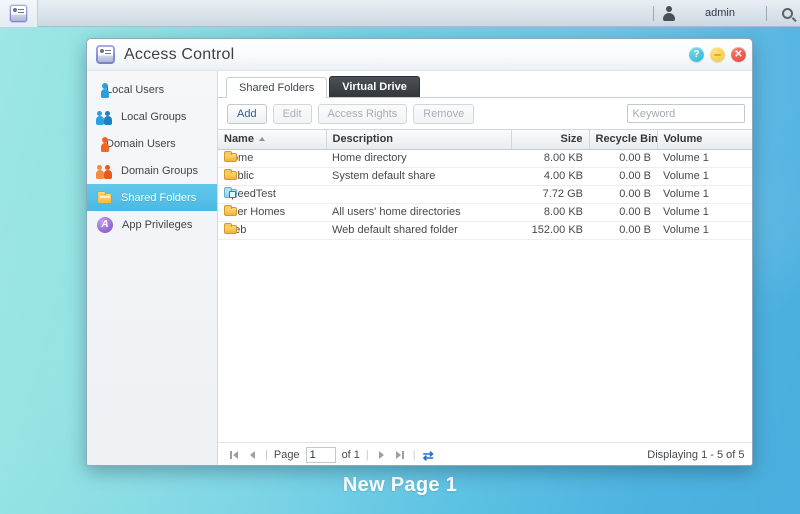  What do you see at coordinates (720, 13) in the screenshot?
I see `taskbar-username: admin` at bounding box center [720, 13].